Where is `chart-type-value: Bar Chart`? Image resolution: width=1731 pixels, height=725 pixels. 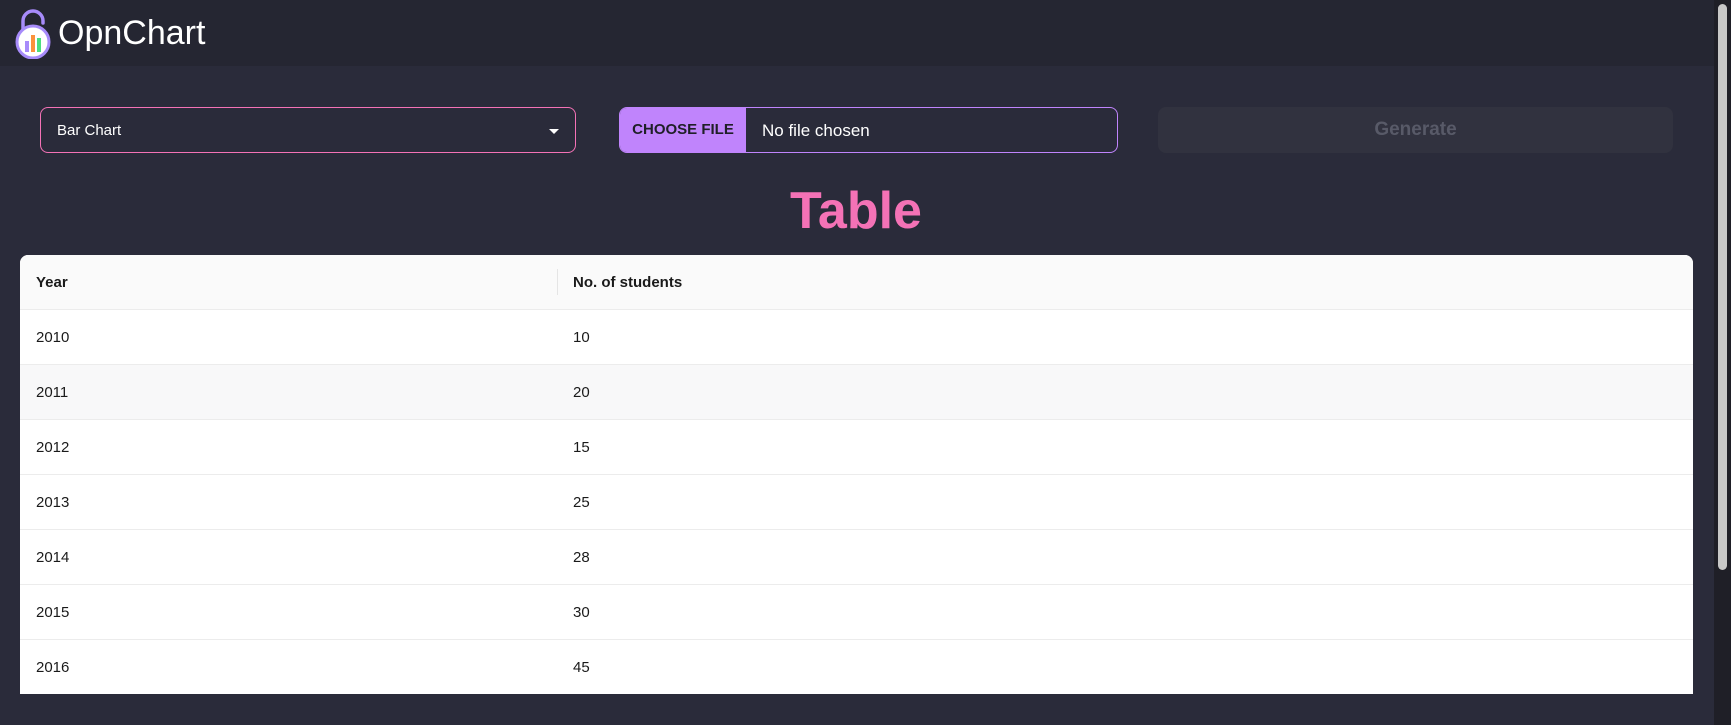 chart-type-value: Bar Chart is located at coordinates (89, 130).